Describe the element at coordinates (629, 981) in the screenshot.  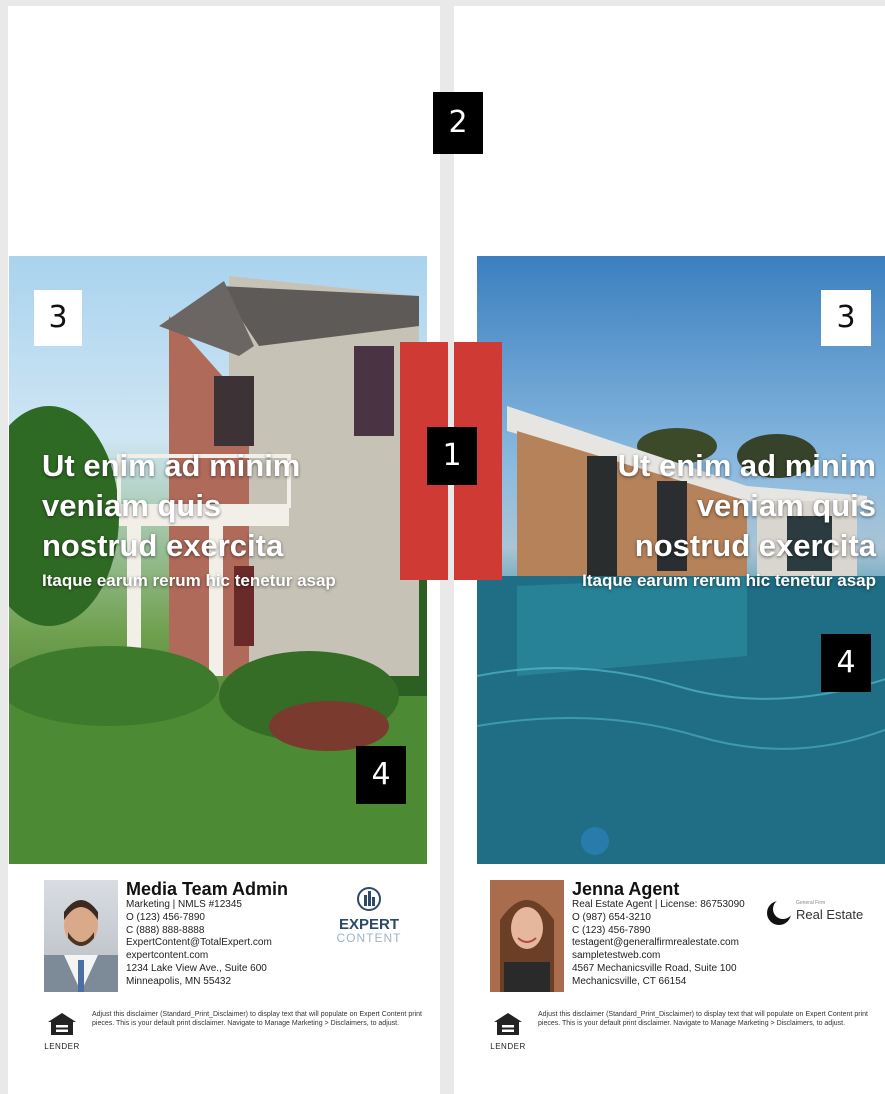
I see `right-contact-line: Mechanicsville, CT 66154` at that location.